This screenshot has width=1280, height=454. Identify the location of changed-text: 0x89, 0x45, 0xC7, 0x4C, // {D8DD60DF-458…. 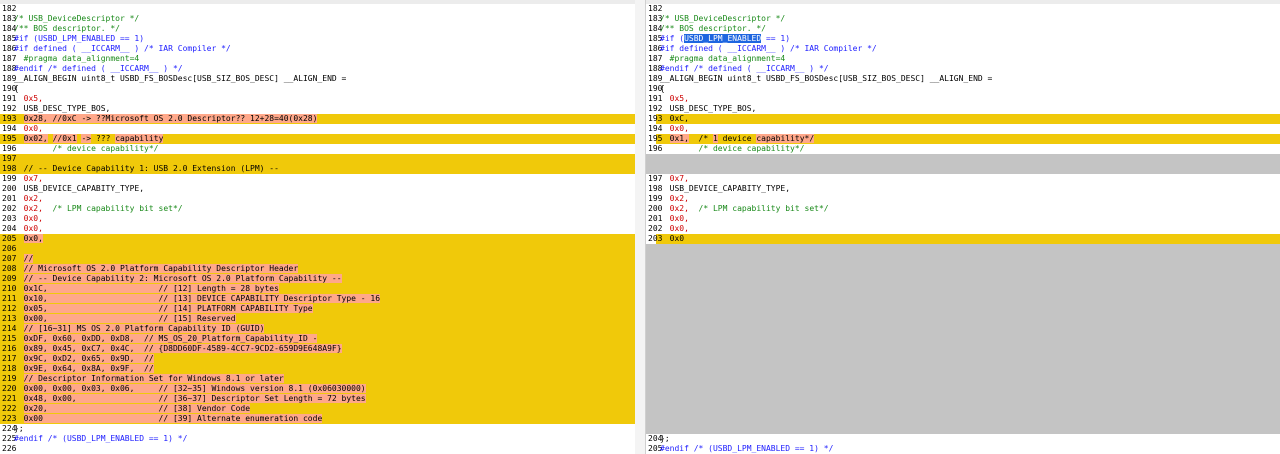
(182, 348).